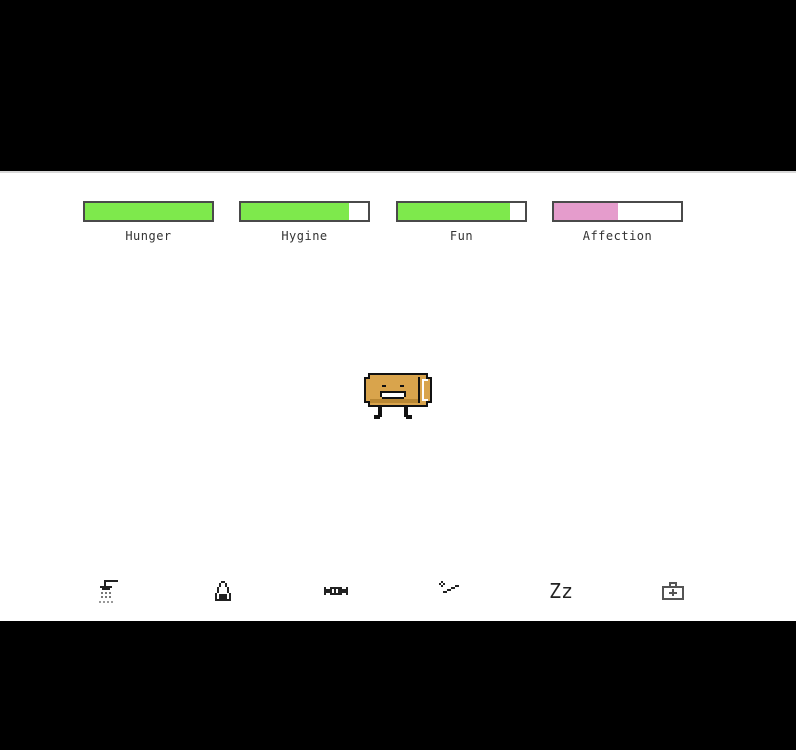  I want to click on stats-panel: Hunger Hygine Fun Affection, so click(398, 226).